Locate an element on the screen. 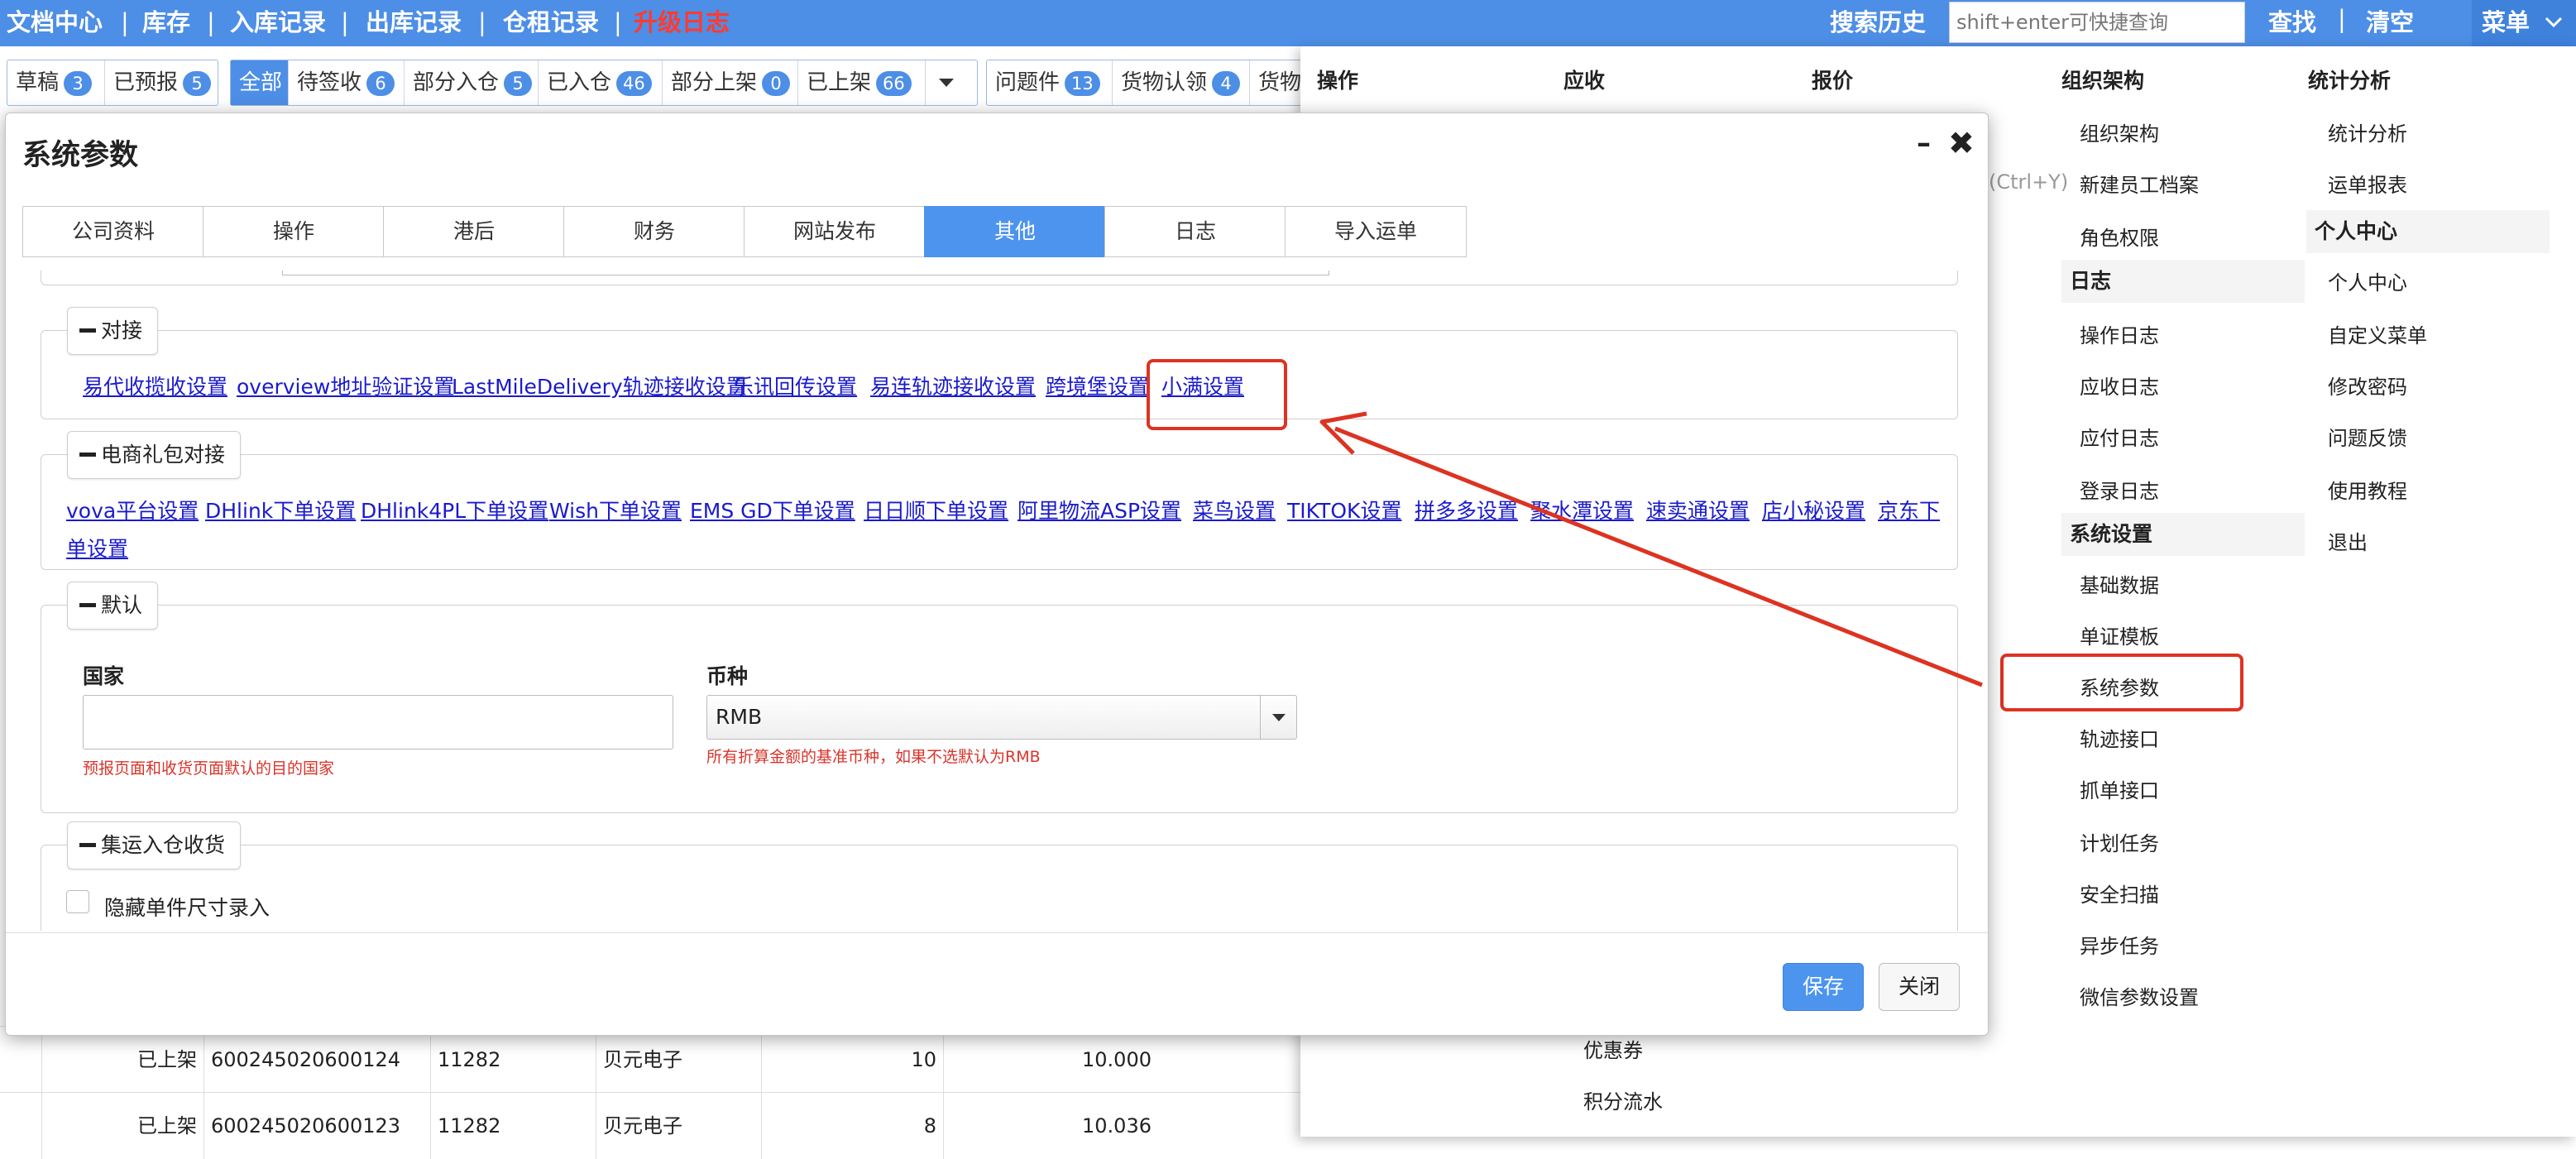 This screenshot has width=2576, height=1159. annotation-arrow is located at coordinates (1651, 549).